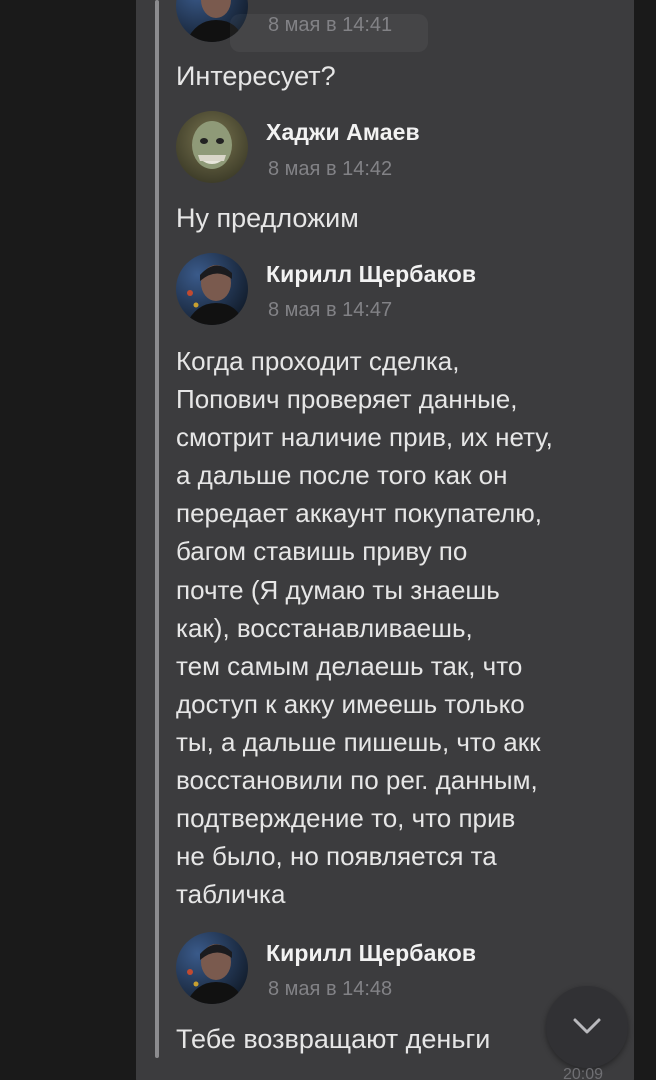  Describe the element at coordinates (583, 1073) in the screenshot. I see `bubble-time: 20:09` at that location.